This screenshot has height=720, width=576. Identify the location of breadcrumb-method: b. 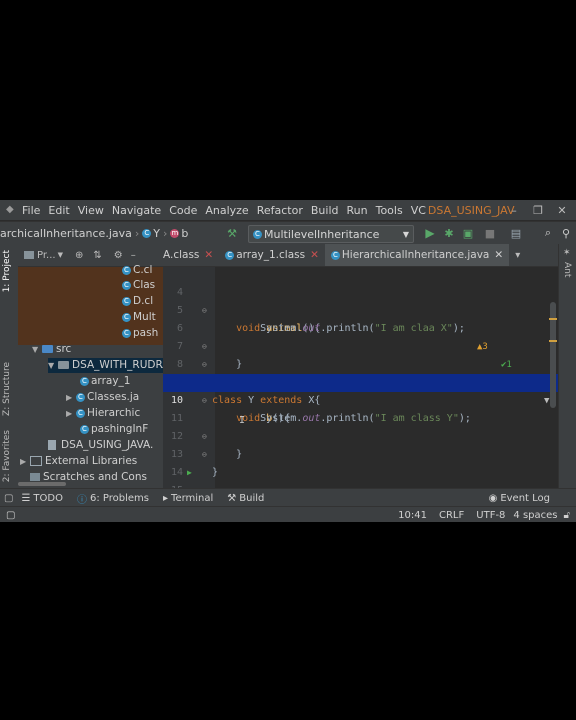
(184, 233).